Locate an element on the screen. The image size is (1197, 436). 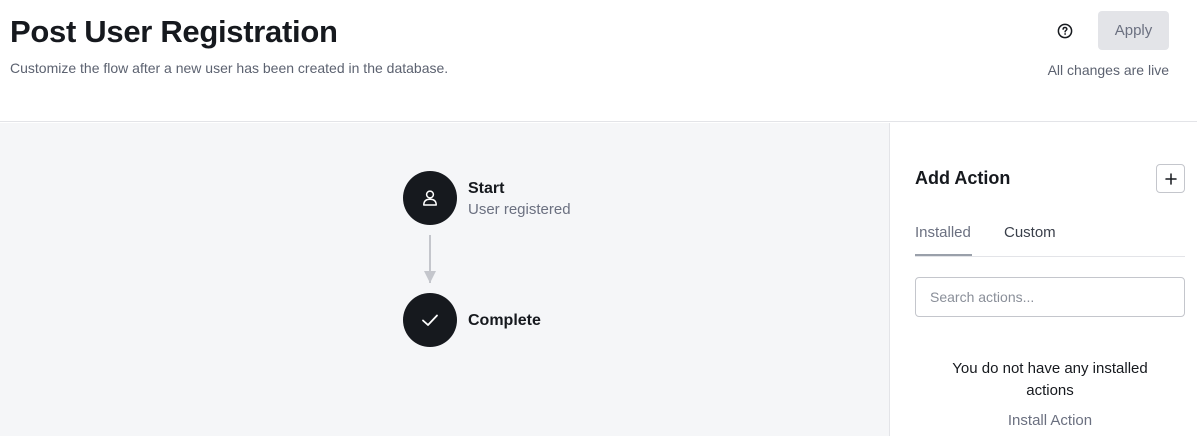
complete-node is located at coordinates (430, 320).